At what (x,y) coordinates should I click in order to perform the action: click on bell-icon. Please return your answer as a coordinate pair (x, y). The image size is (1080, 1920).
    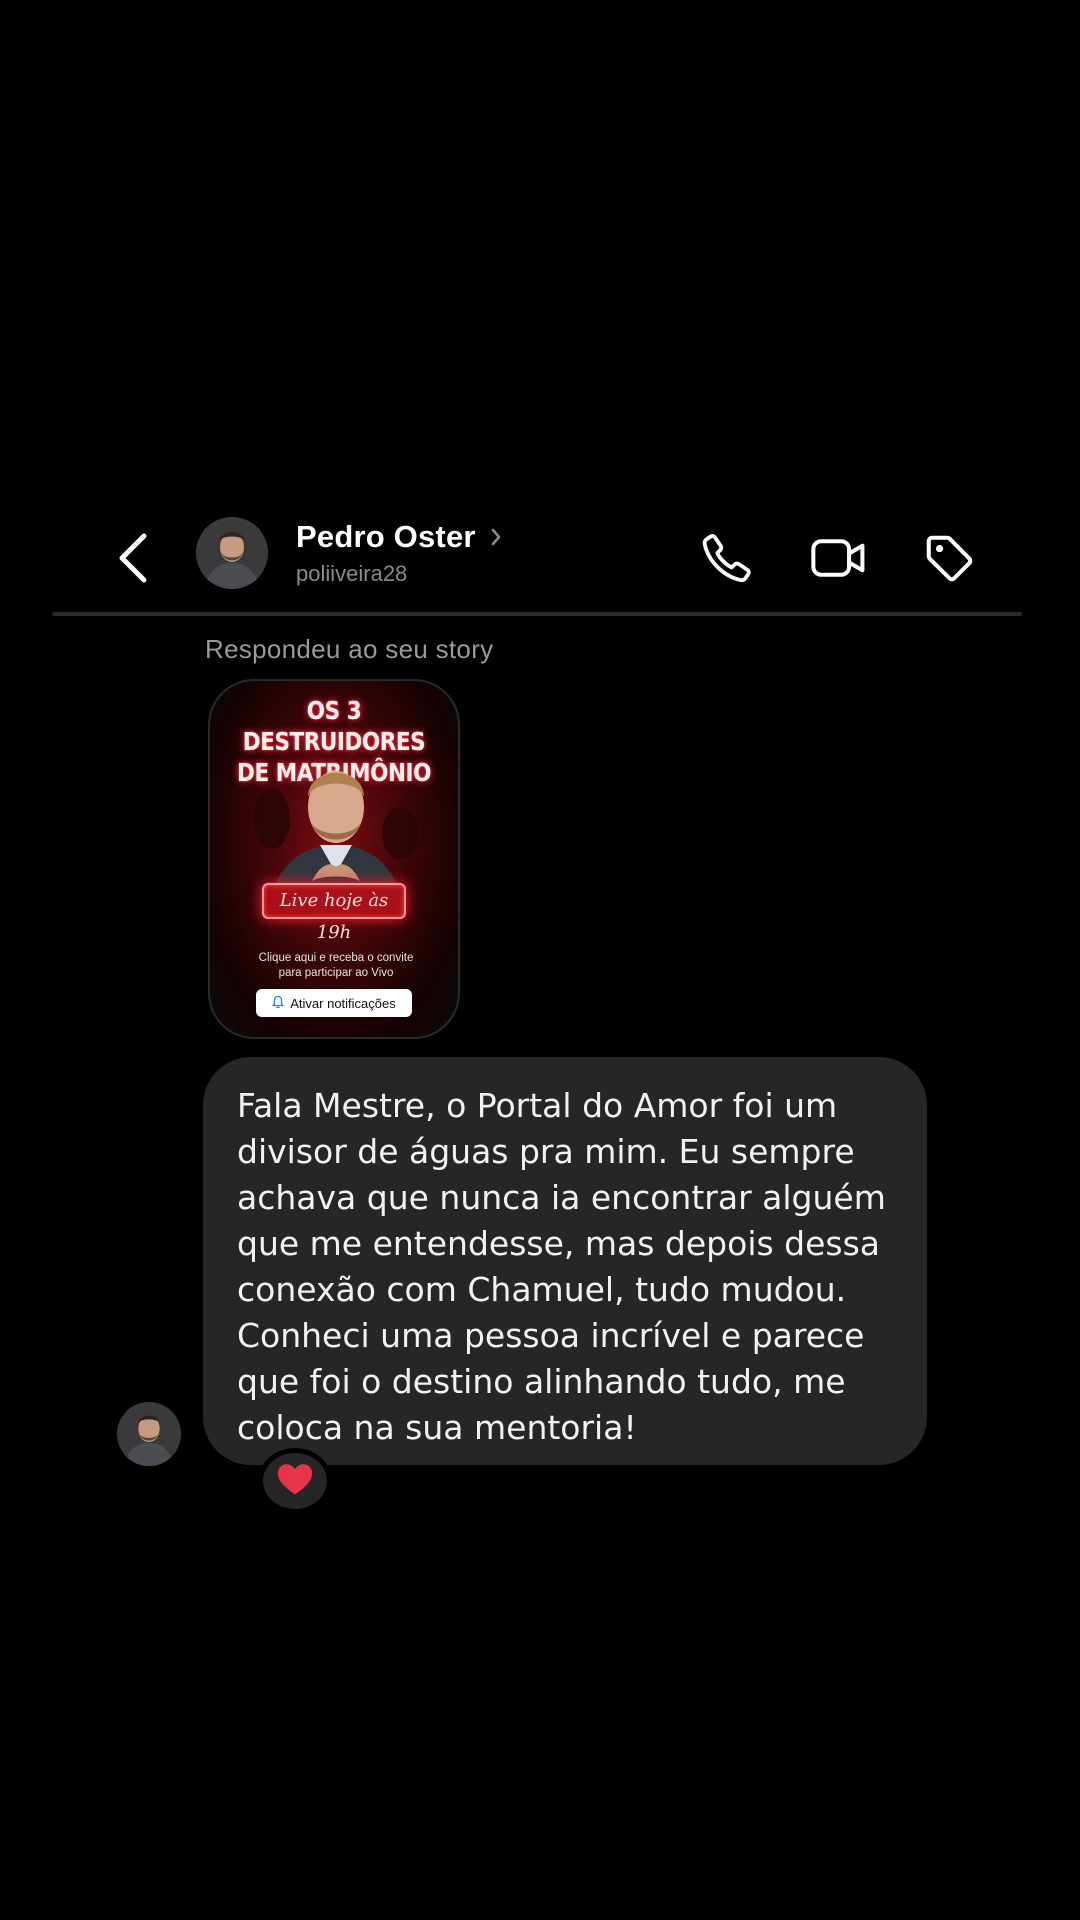
    Looking at the image, I should click on (278, 1003).